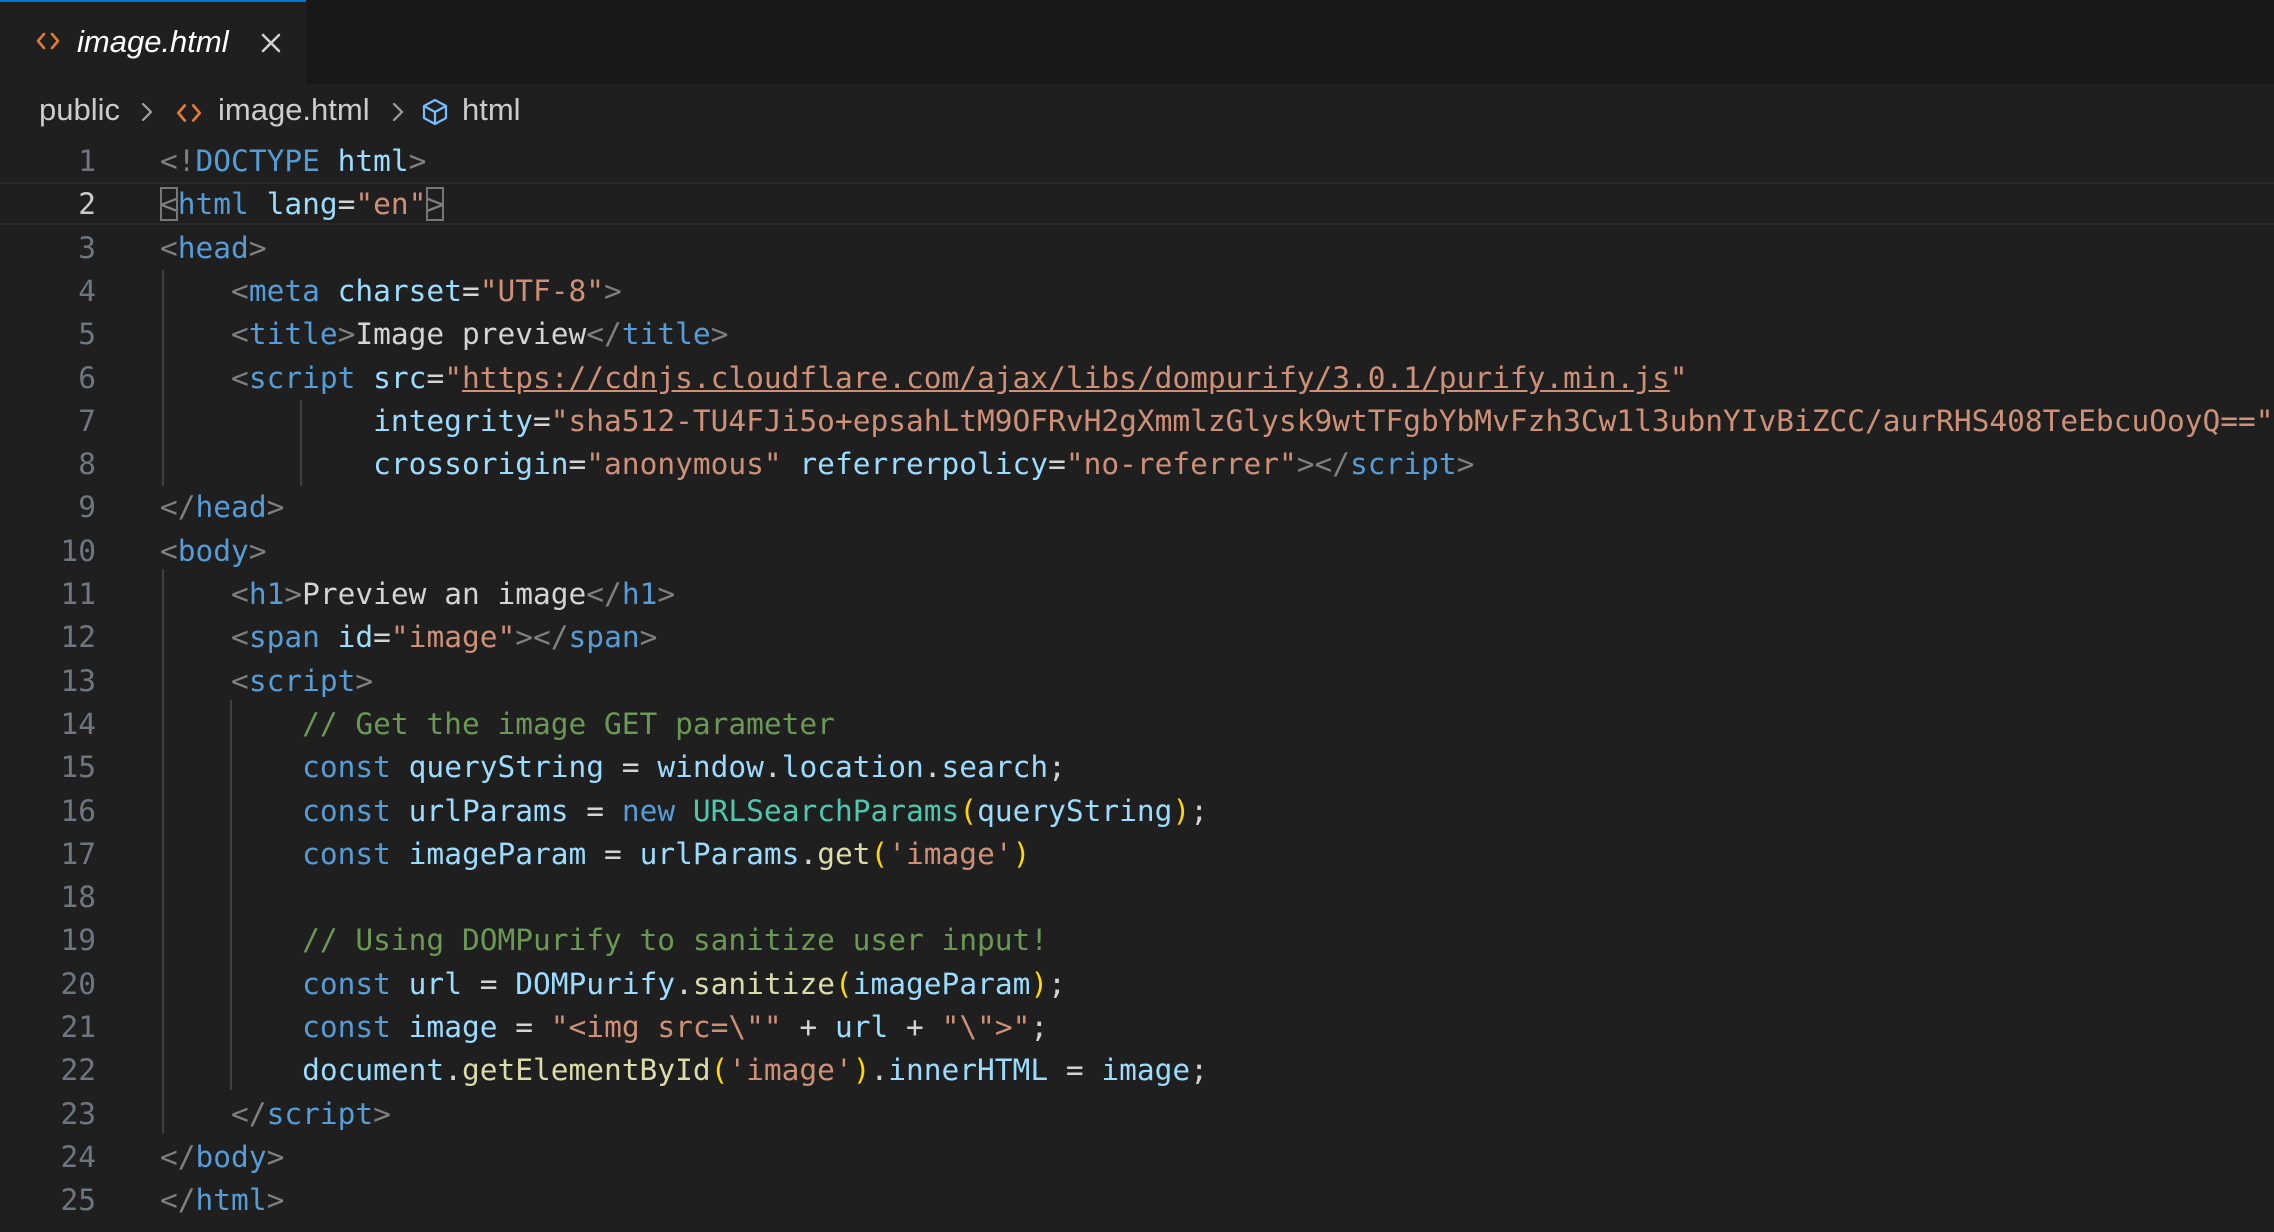 The image size is (2274, 1232). Describe the element at coordinates (763, 983) in the screenshot. I see `code-token: sanitize` at that location.